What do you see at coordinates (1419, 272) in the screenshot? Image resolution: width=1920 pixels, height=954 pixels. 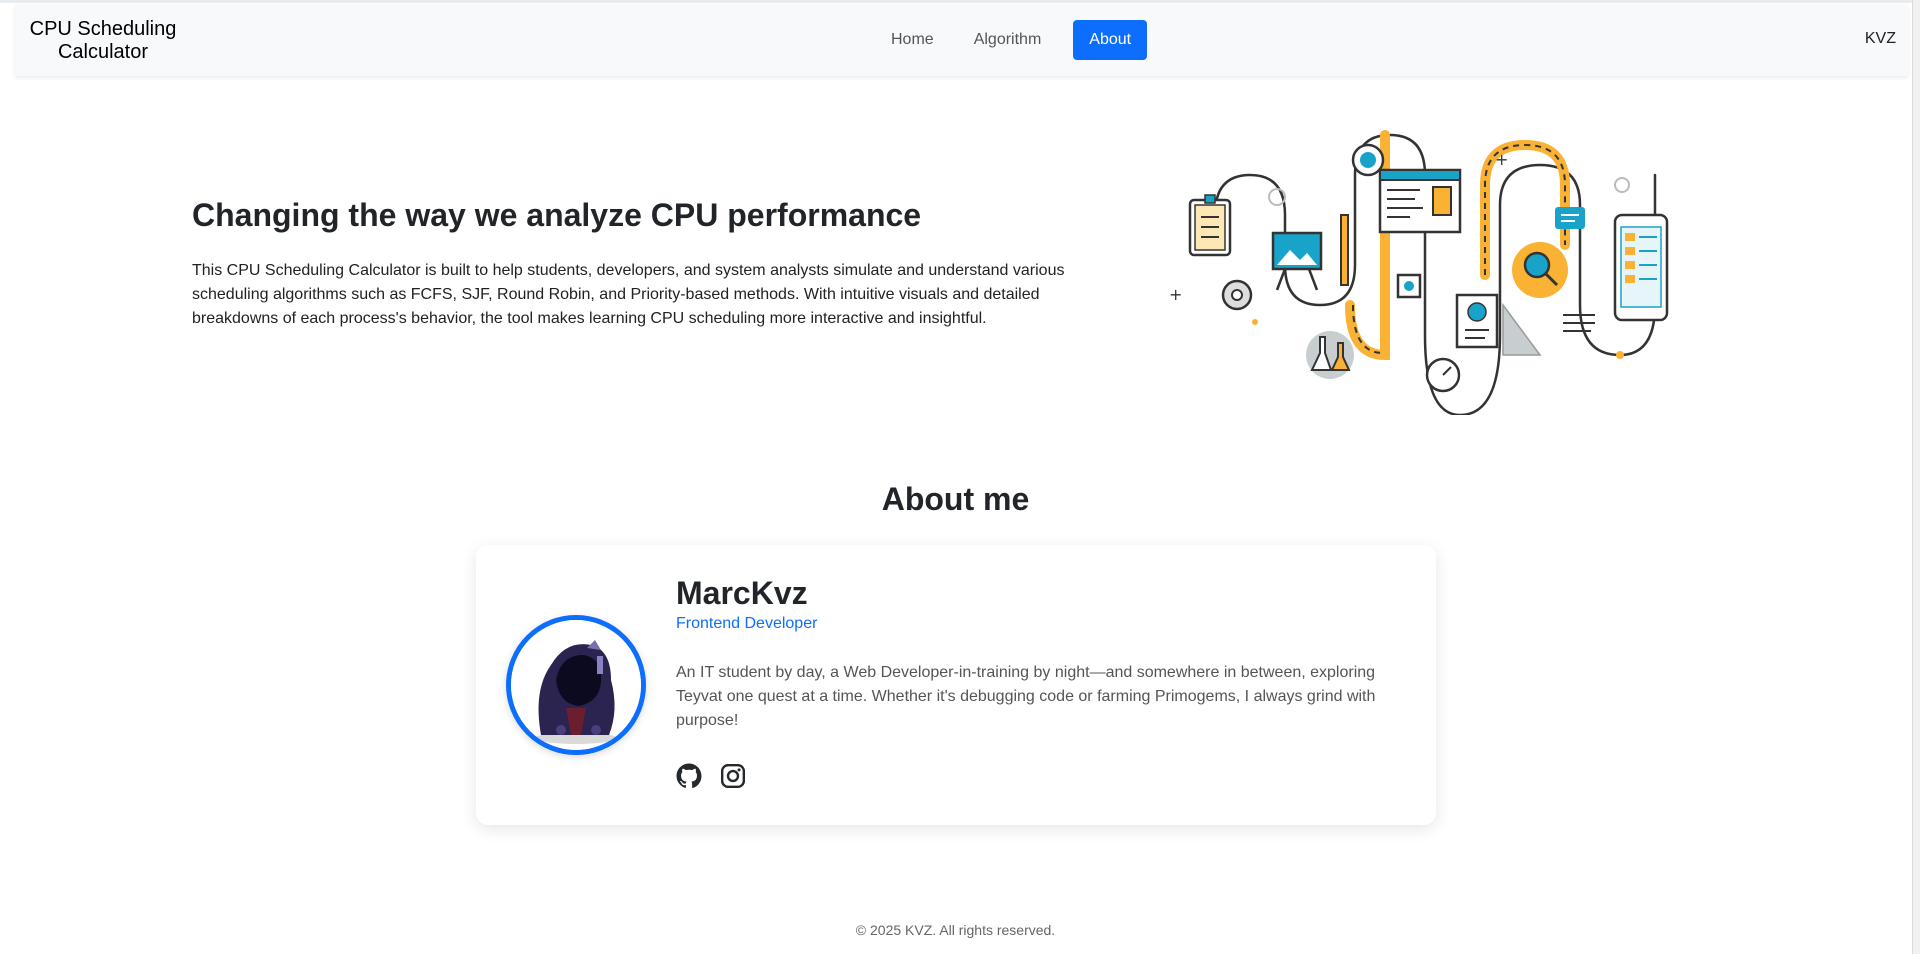 I see `hero-illustration: + +` at bounding box center [1419, 272].